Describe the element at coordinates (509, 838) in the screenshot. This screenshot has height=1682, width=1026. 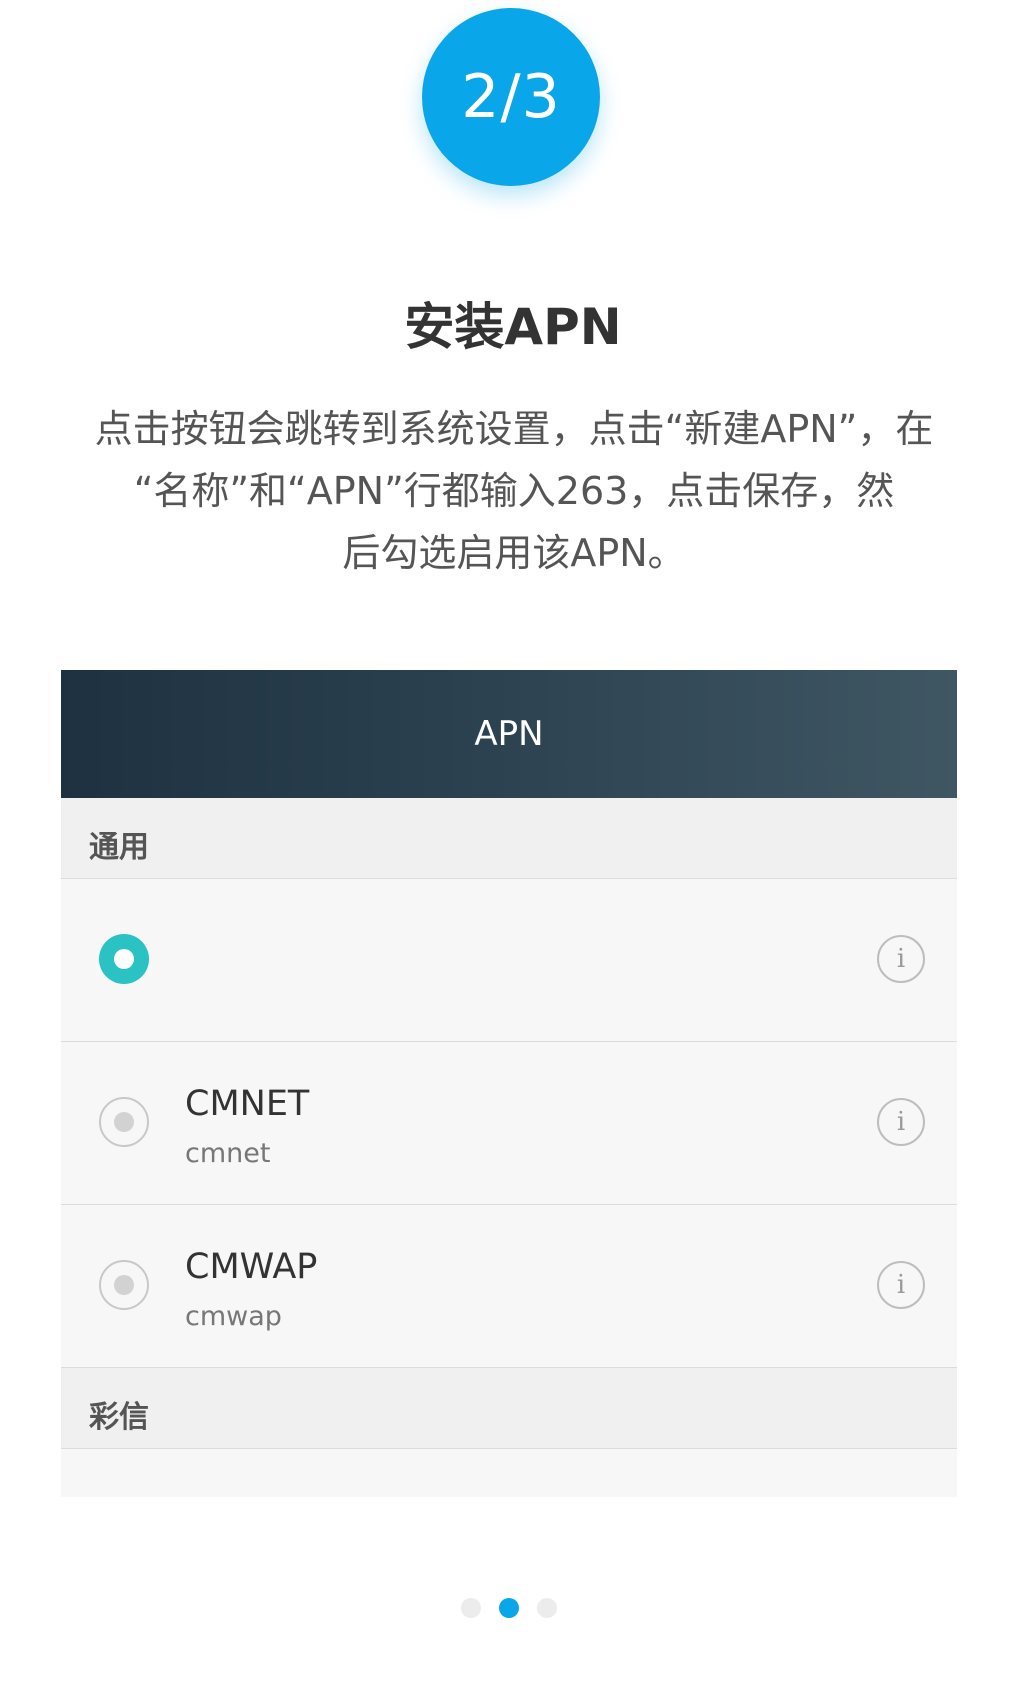
I see `section-general: 通用` at that location.